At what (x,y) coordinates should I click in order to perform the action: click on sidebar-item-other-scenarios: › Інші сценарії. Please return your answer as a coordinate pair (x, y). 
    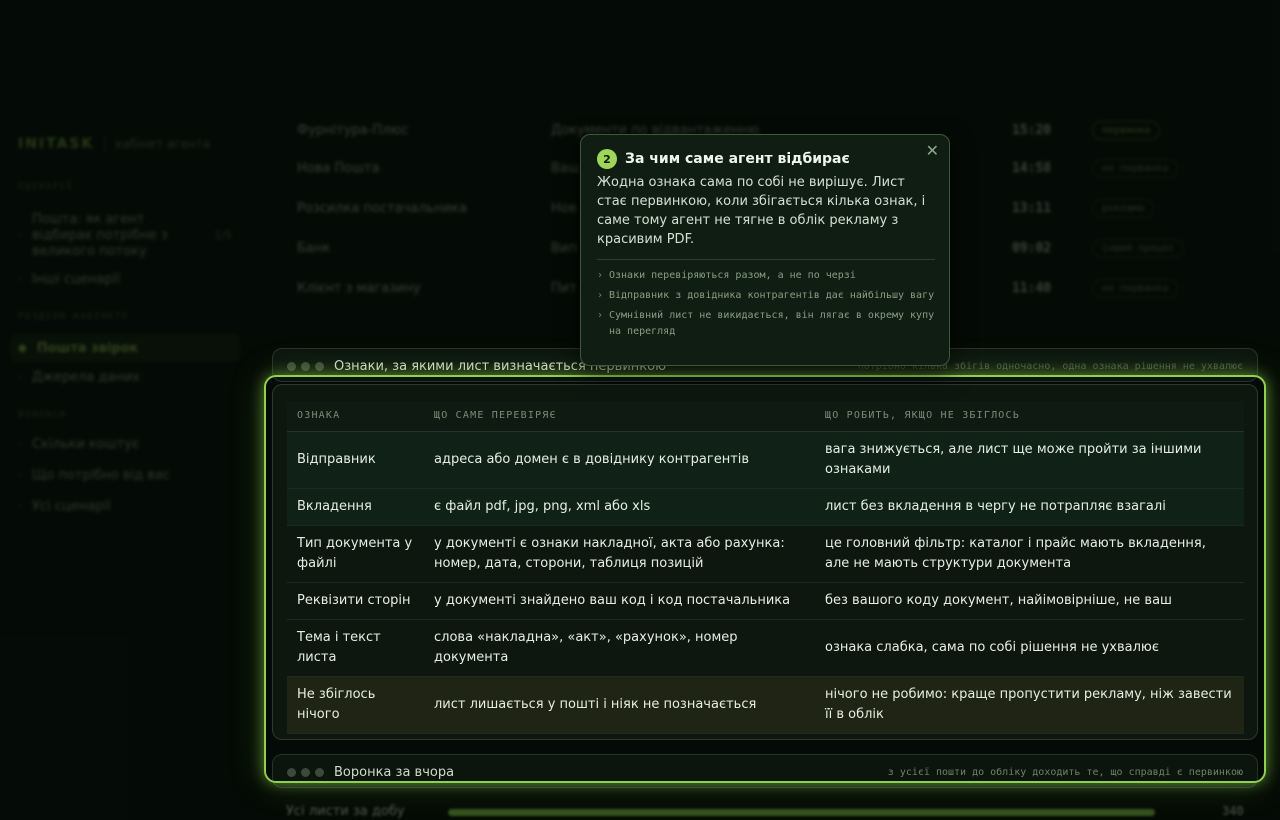
    Looking at the image, I should click on (125, 279).